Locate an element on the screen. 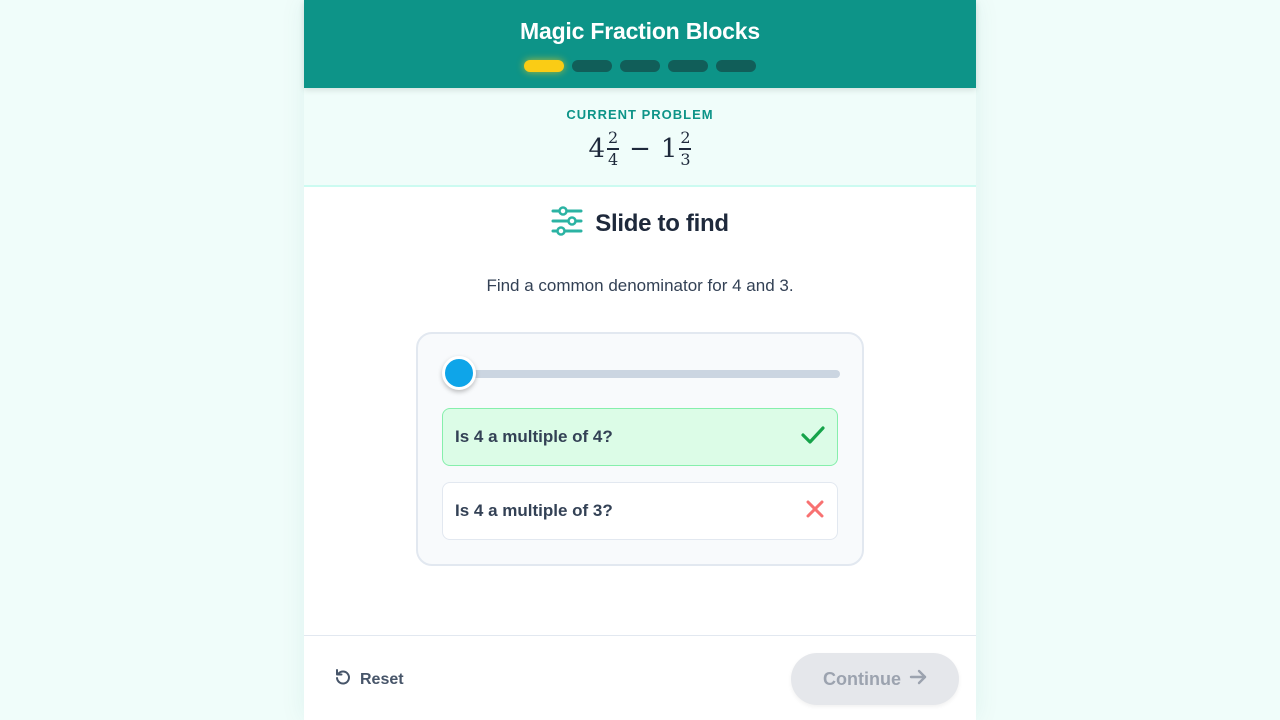 This screenshot has width=1280, height=720. check-question: Is 4 a multiple of 3? is located at coordinates (534, 510).